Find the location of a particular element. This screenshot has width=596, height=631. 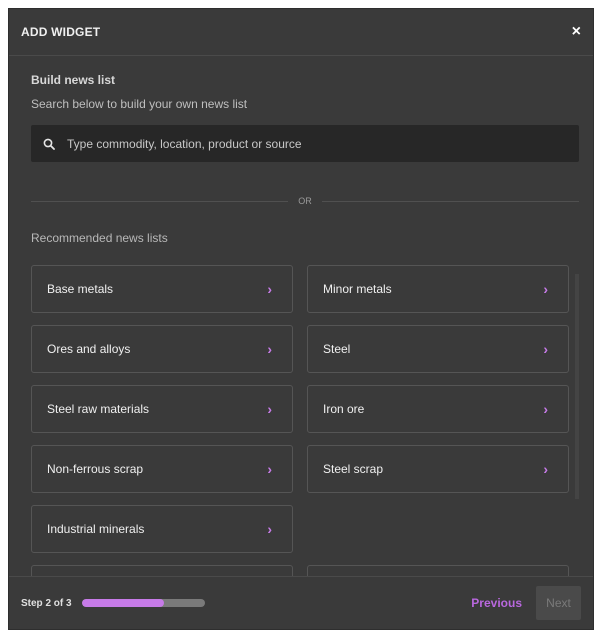

news-list-card-steel: Steel › is located at coordinates (438, 349).